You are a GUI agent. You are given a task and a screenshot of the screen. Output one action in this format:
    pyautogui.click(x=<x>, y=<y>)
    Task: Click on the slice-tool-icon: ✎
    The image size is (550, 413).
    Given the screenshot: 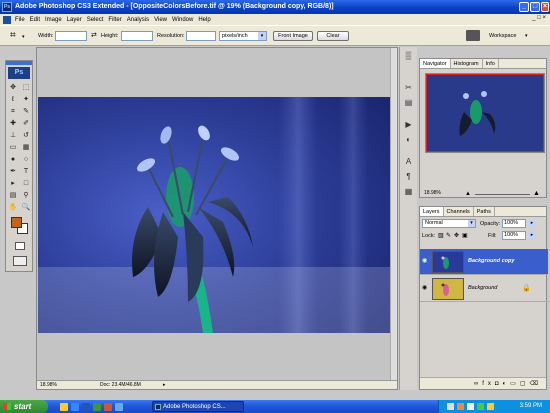 What is the action you would take?
    pyautogui.click(x=26, y=111)
    